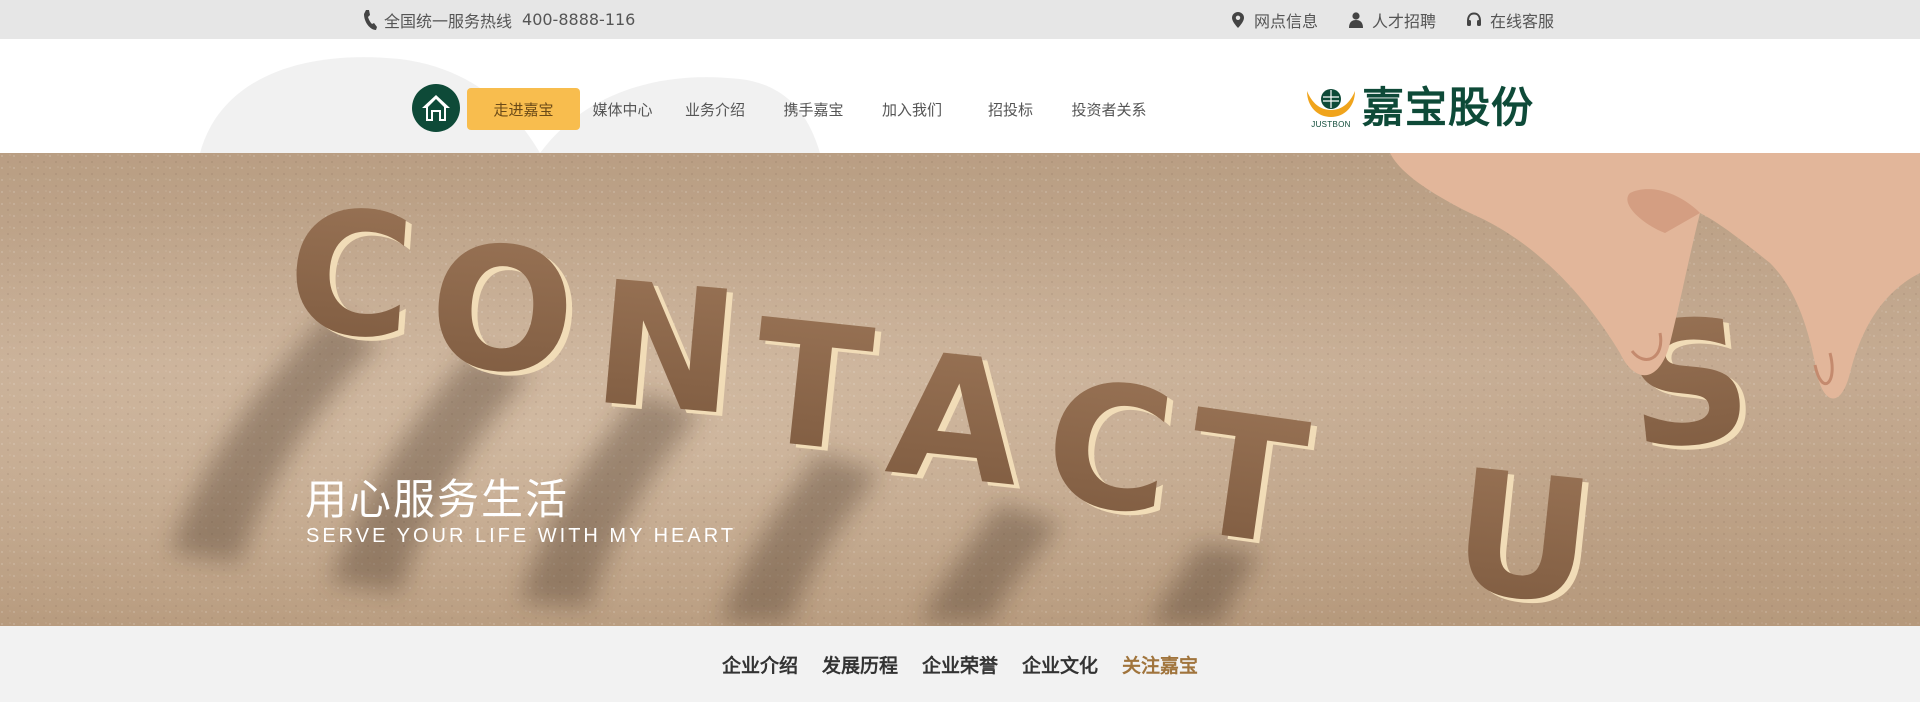 Image resolution: width=1920 pixels, height=702 pixels. Describe the element at coordinates (1331, 103) in the screenshot. I see `logo-mark-icon` at that location.